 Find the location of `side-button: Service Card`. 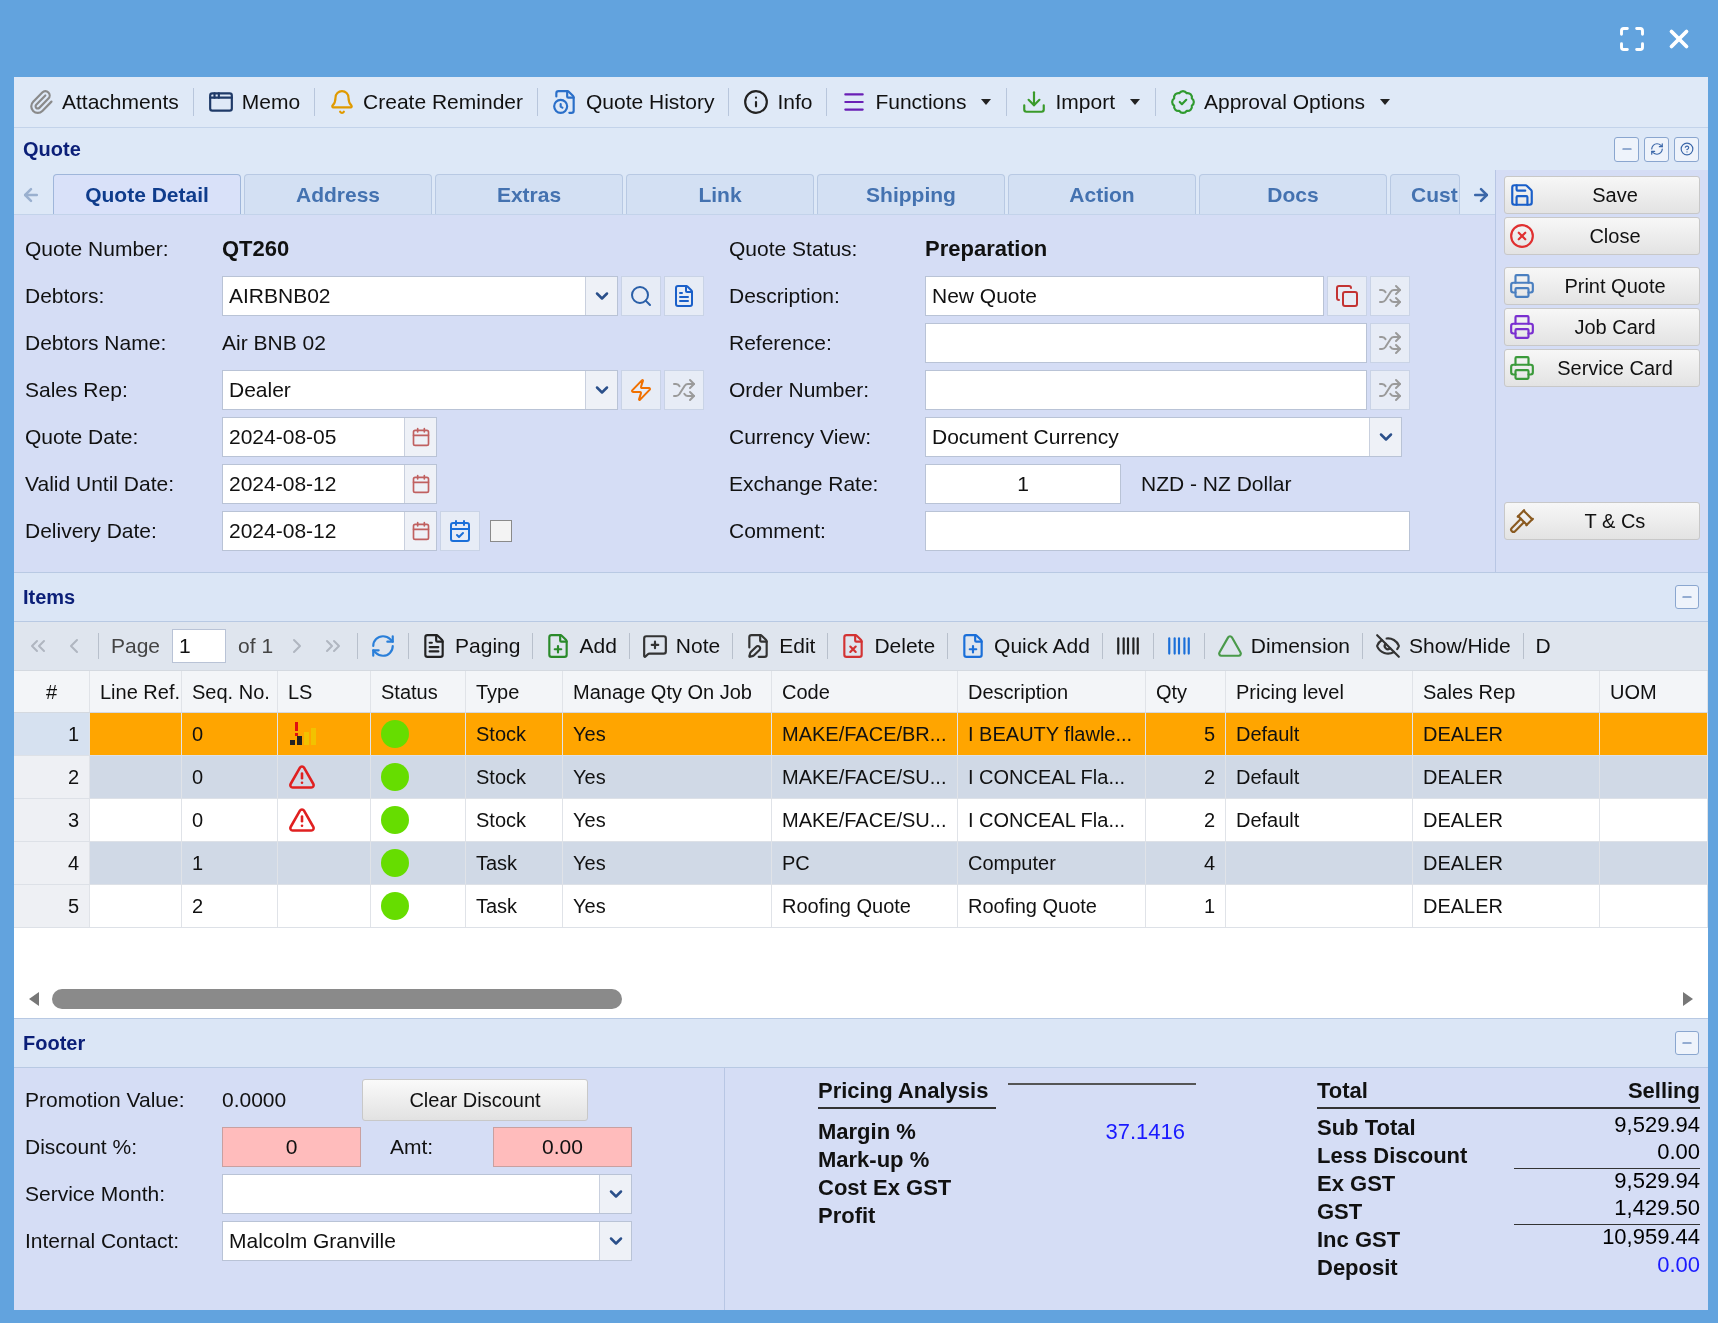

side-button: Service Card is located at coordinates (1602, 368).